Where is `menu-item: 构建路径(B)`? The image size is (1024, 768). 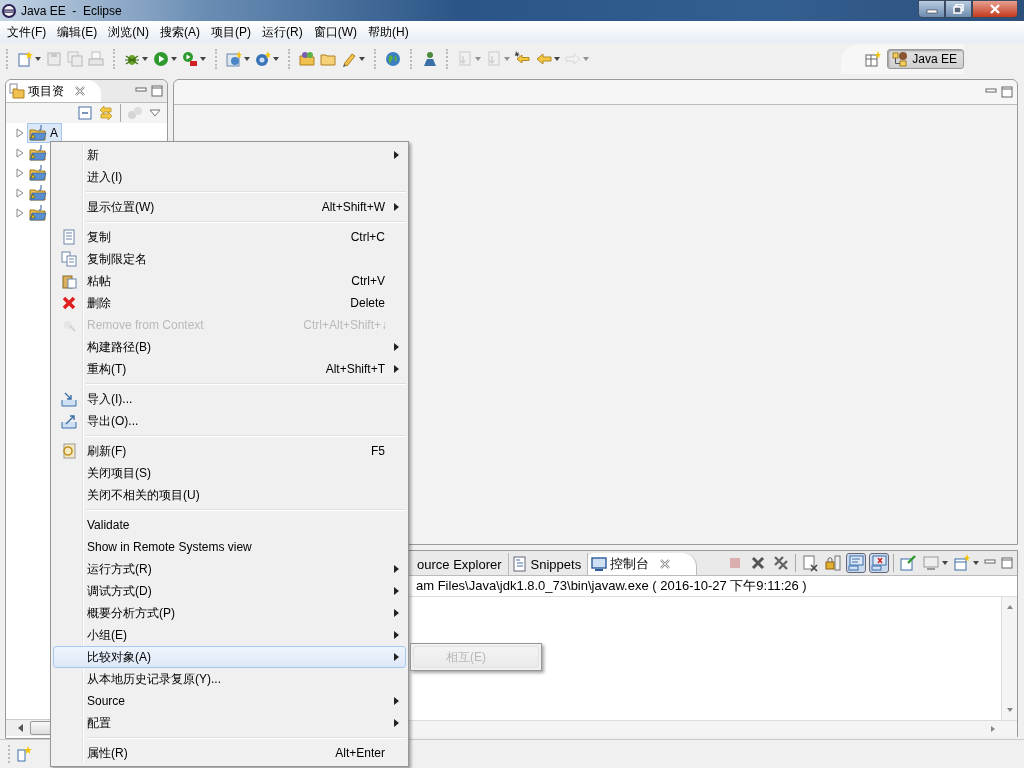
menu-item: 构建路径(B) is located at coordinates (229, 347).